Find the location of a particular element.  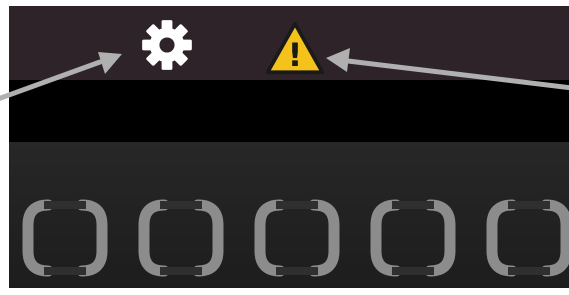

gear-icon is located at coordinates (167, 45).